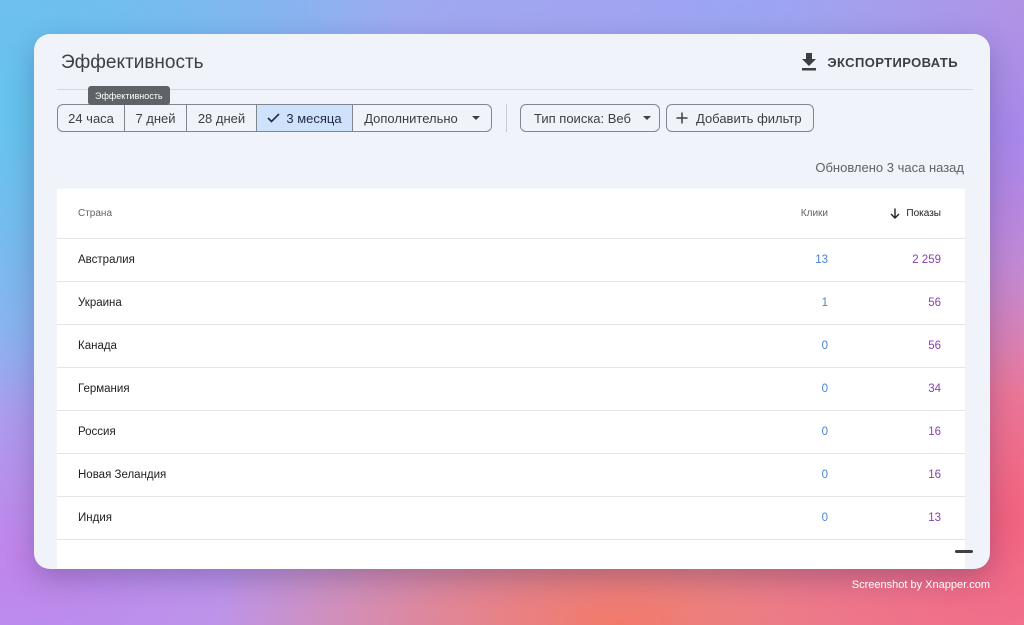  What do you see at coordinates (740, 118) in the screenshot?
I see `add-filter-button: Добавить фильтр` at bounding box center [740, 118].